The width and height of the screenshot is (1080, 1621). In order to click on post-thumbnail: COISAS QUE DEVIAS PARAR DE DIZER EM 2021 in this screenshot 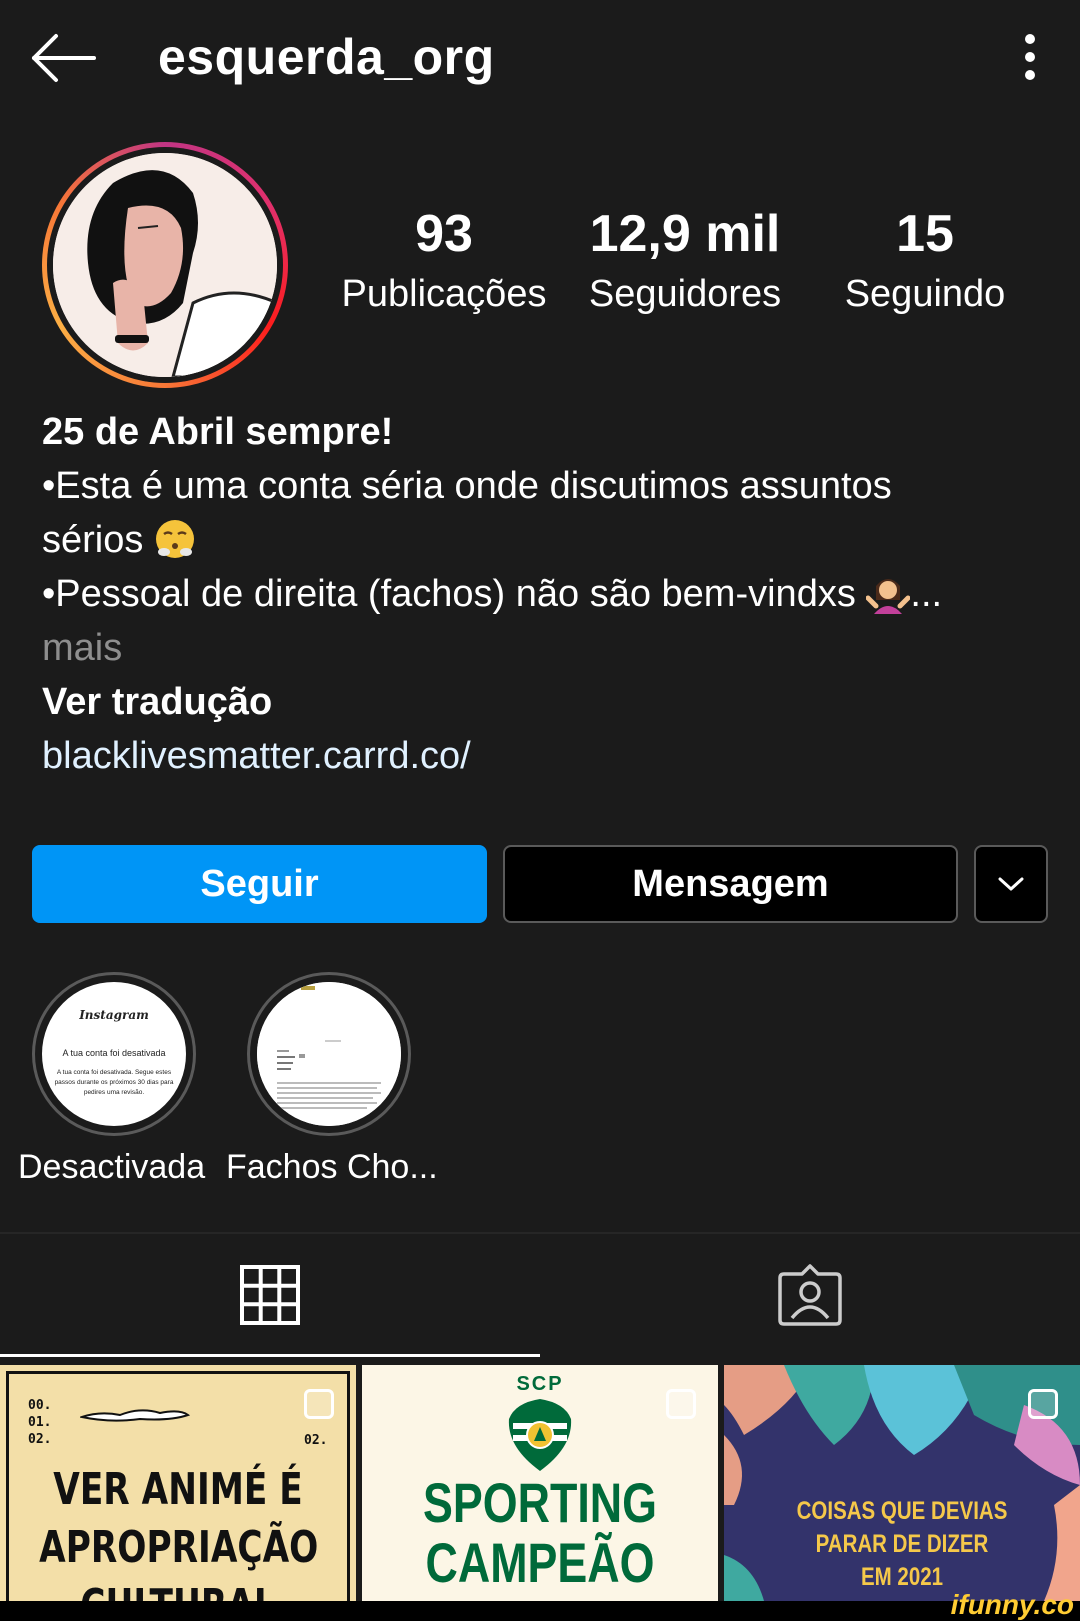, I will do `click(902, 1483)`.